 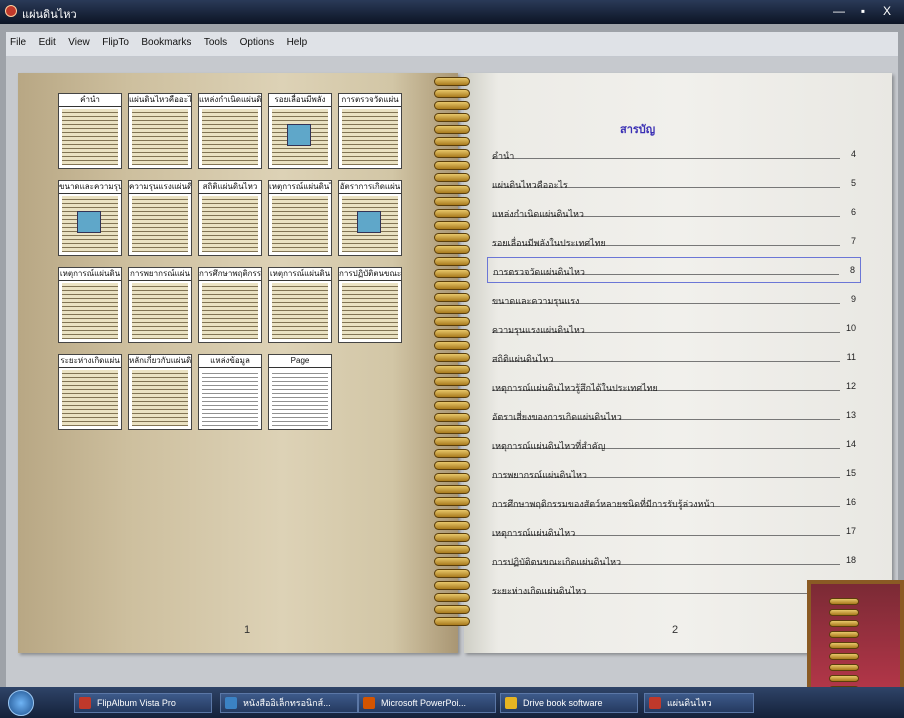 What do you see at coordinates (230, 392) in the screenshot?
I see `page-thumbnail: แหล่งข้อมูล` at bounding box center [230, 392].